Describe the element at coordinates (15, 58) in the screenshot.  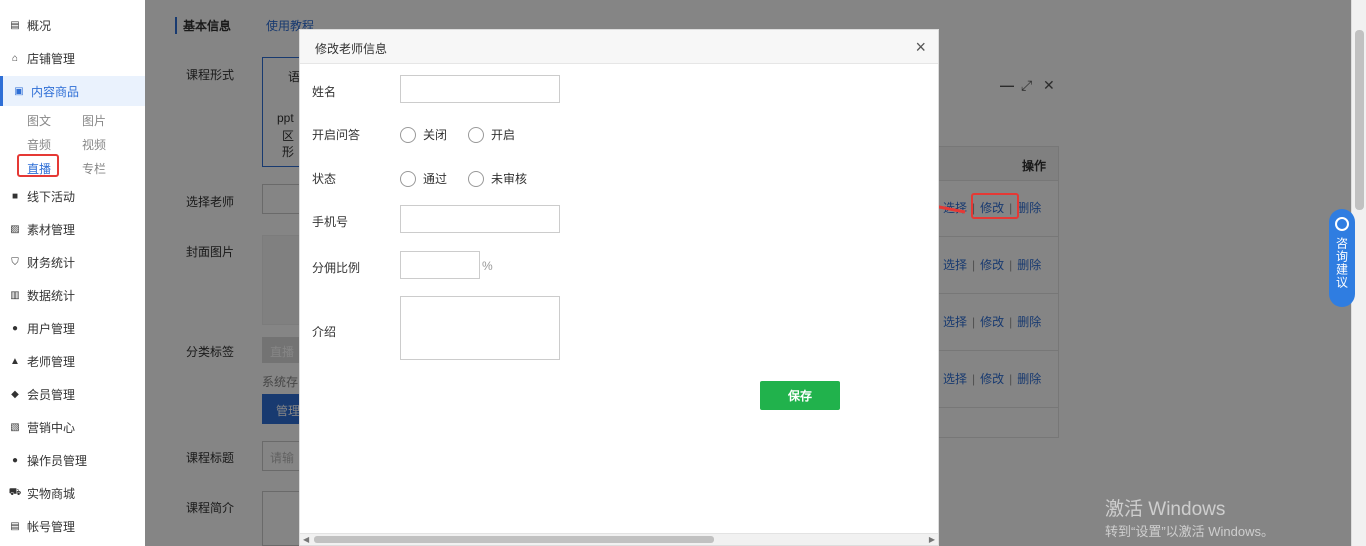
I see `store-icon: ⌂` at that location.